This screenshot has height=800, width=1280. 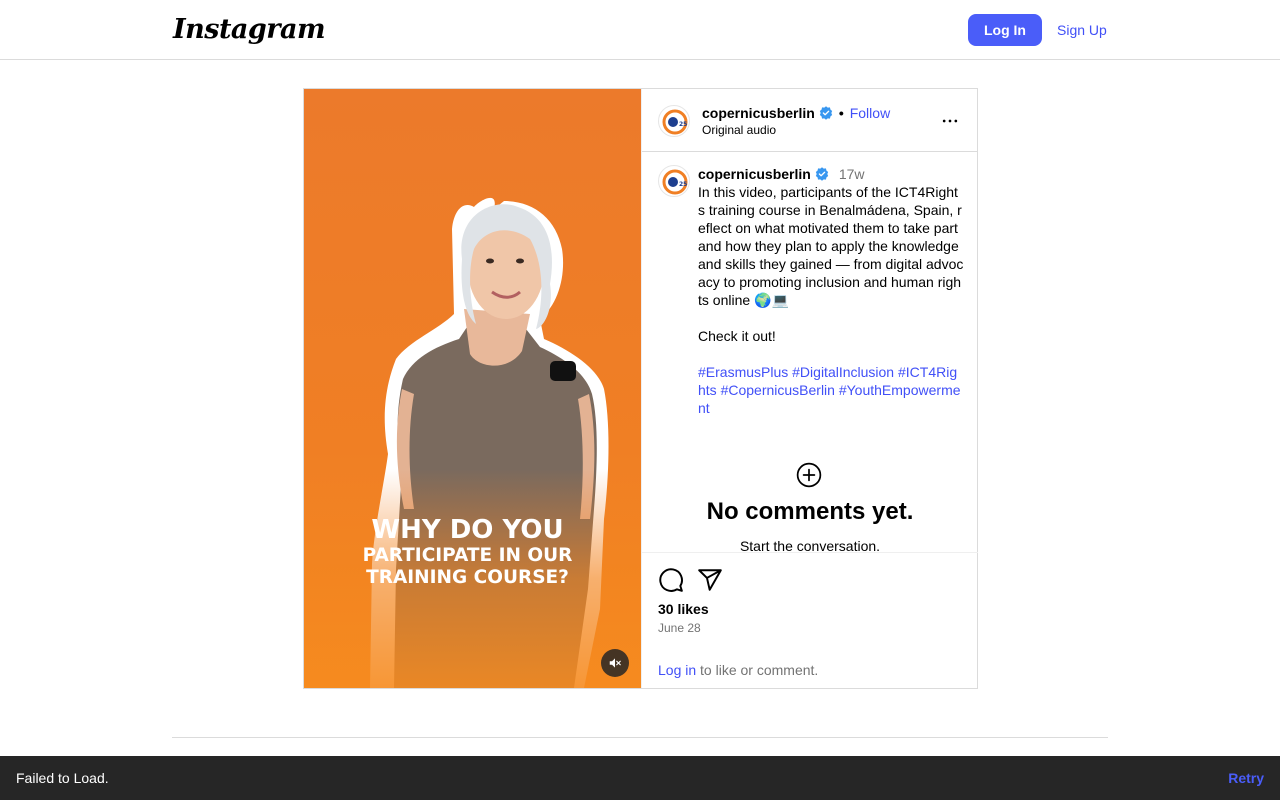 I want to click on comment-icon, so click(x=671, y=580).